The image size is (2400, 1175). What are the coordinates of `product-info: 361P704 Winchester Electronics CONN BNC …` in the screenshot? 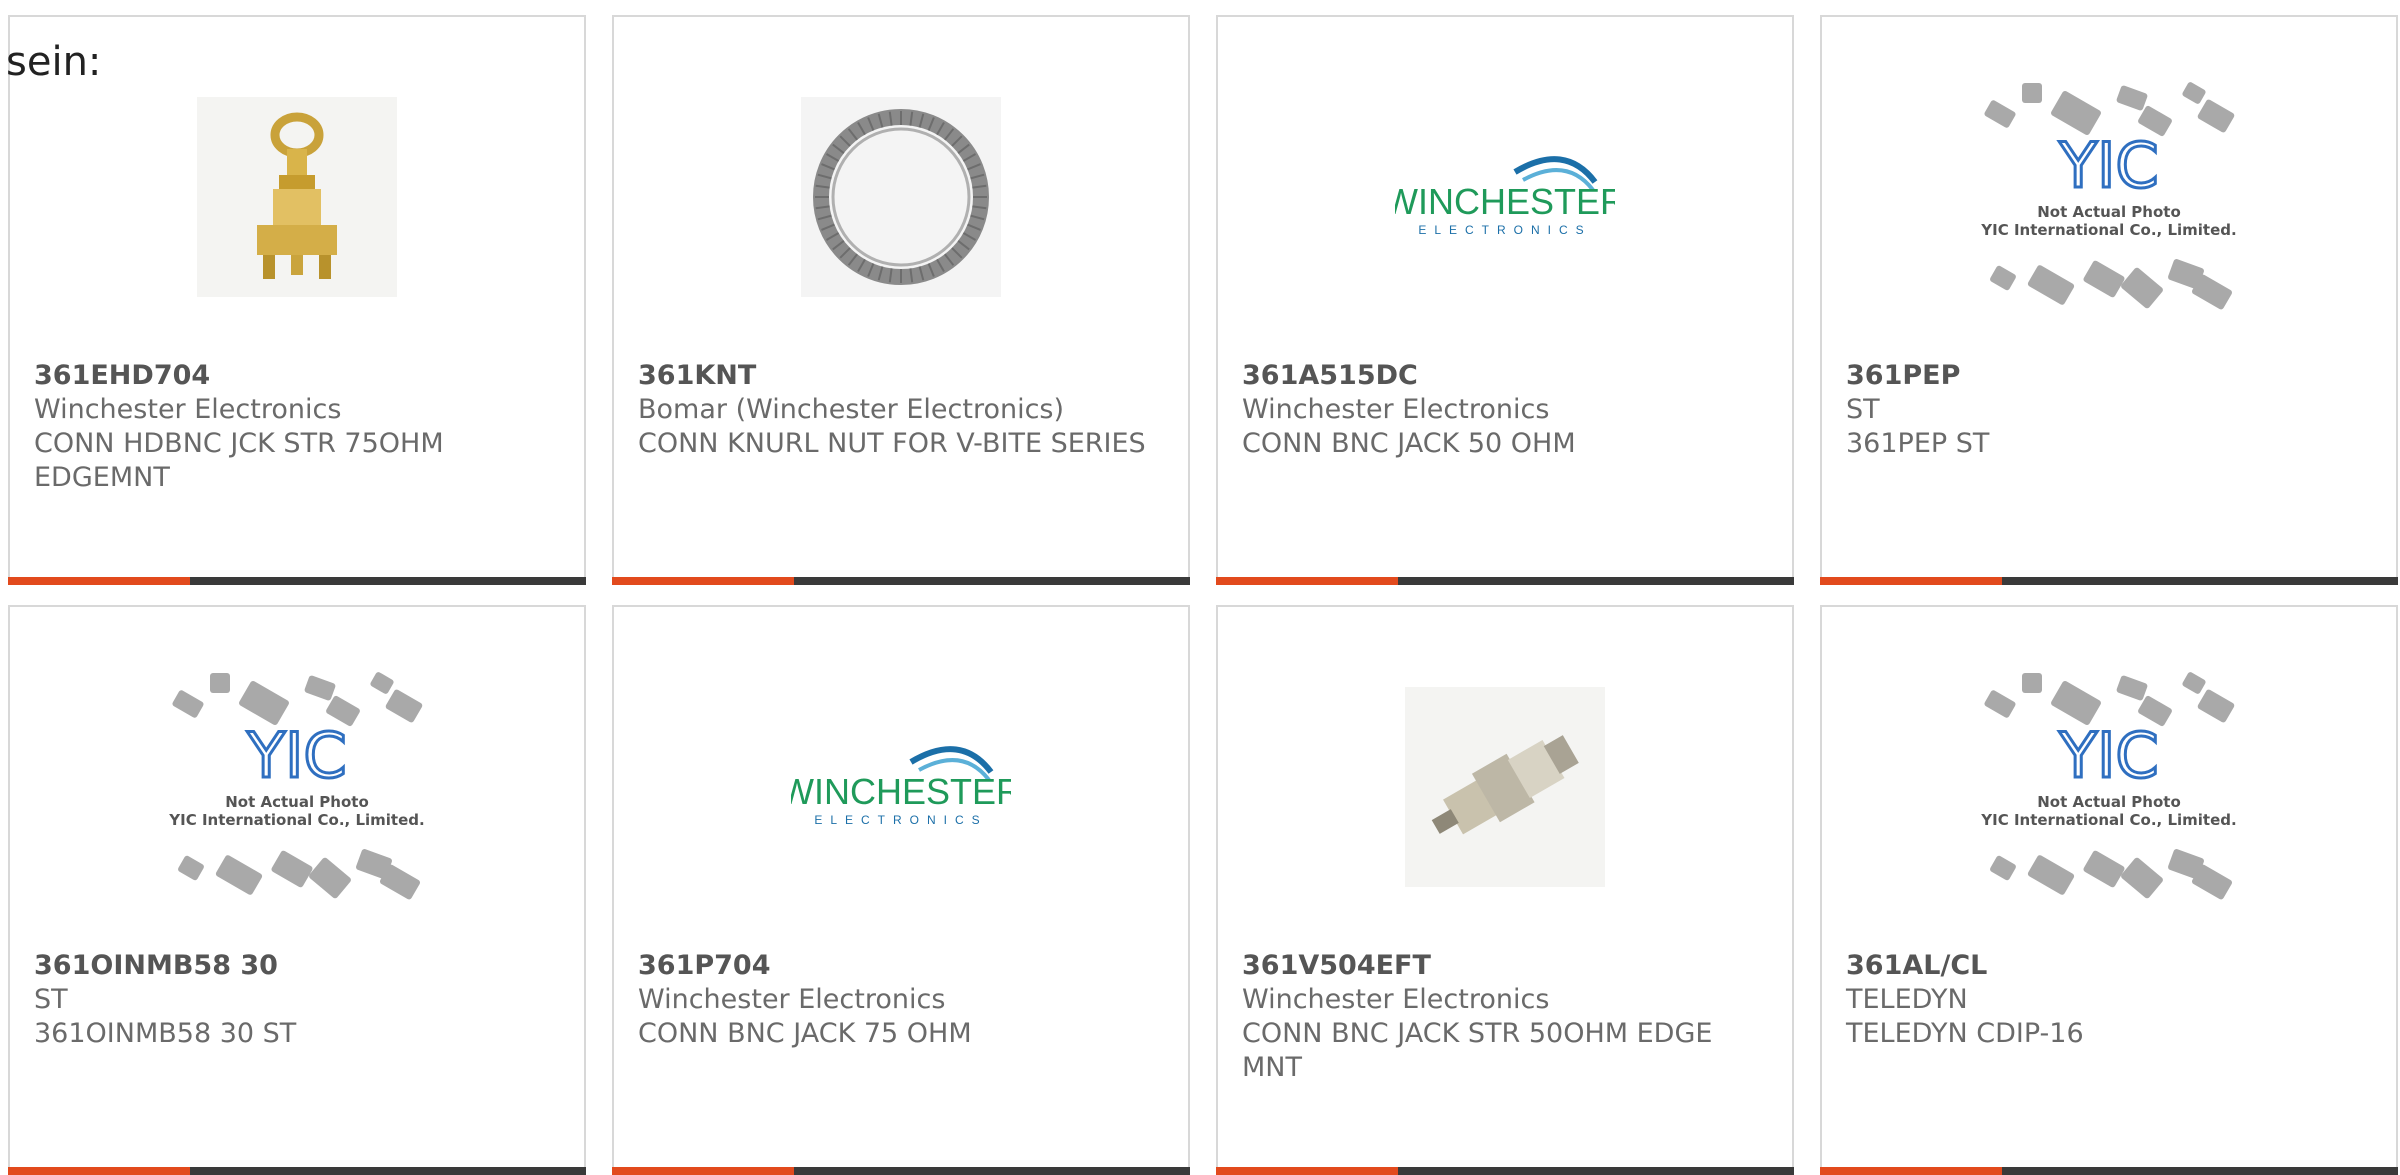 It's located at (903, 1000).